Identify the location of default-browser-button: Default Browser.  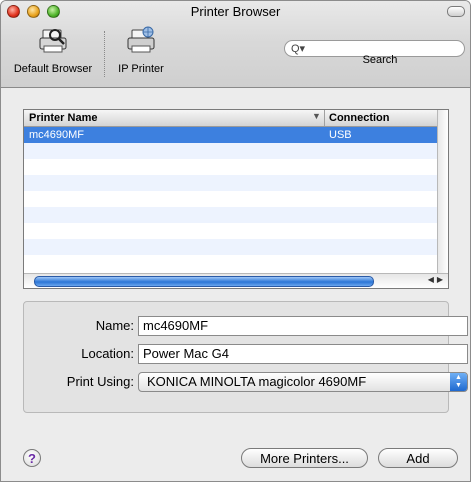
(53, 50).